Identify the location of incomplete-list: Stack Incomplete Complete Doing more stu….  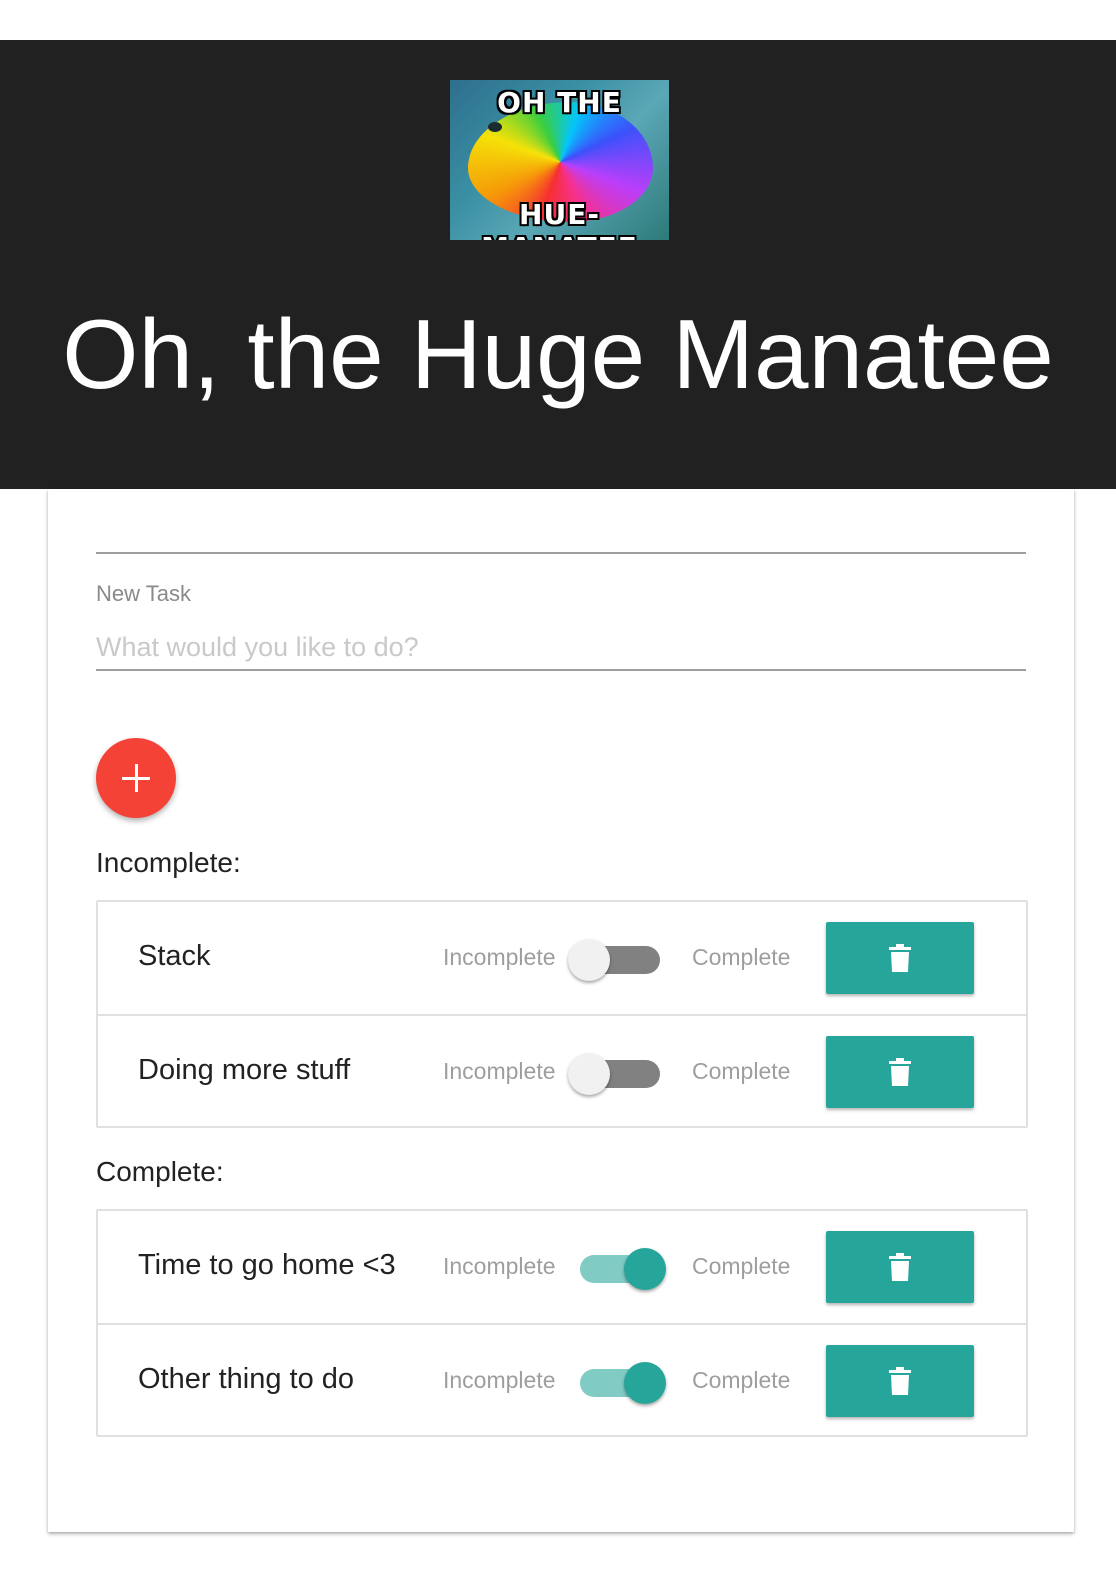
(562, 1014).